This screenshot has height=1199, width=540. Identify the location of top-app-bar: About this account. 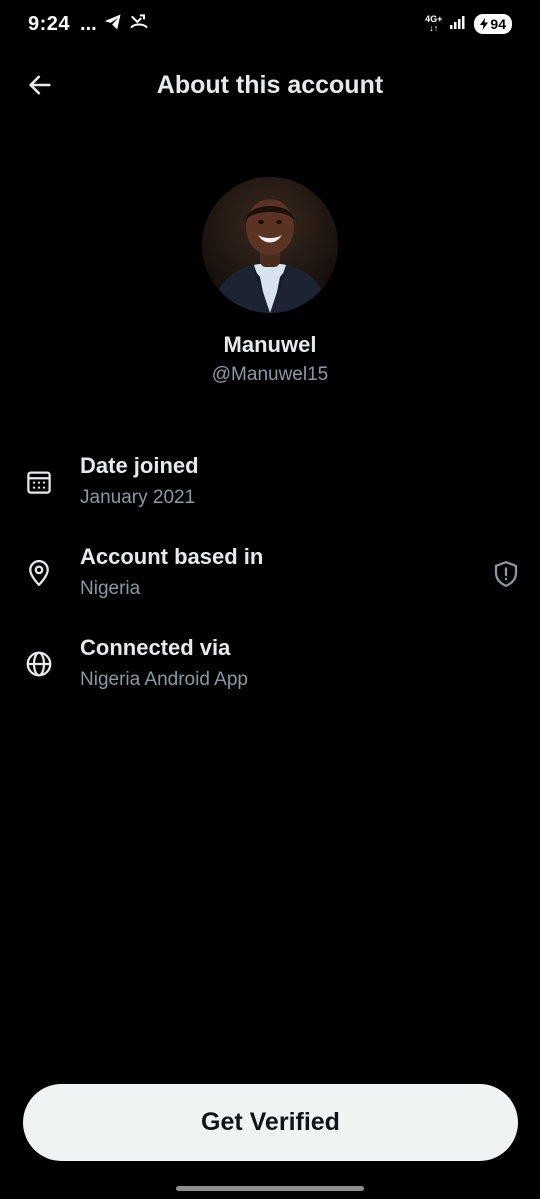
(270, 85).